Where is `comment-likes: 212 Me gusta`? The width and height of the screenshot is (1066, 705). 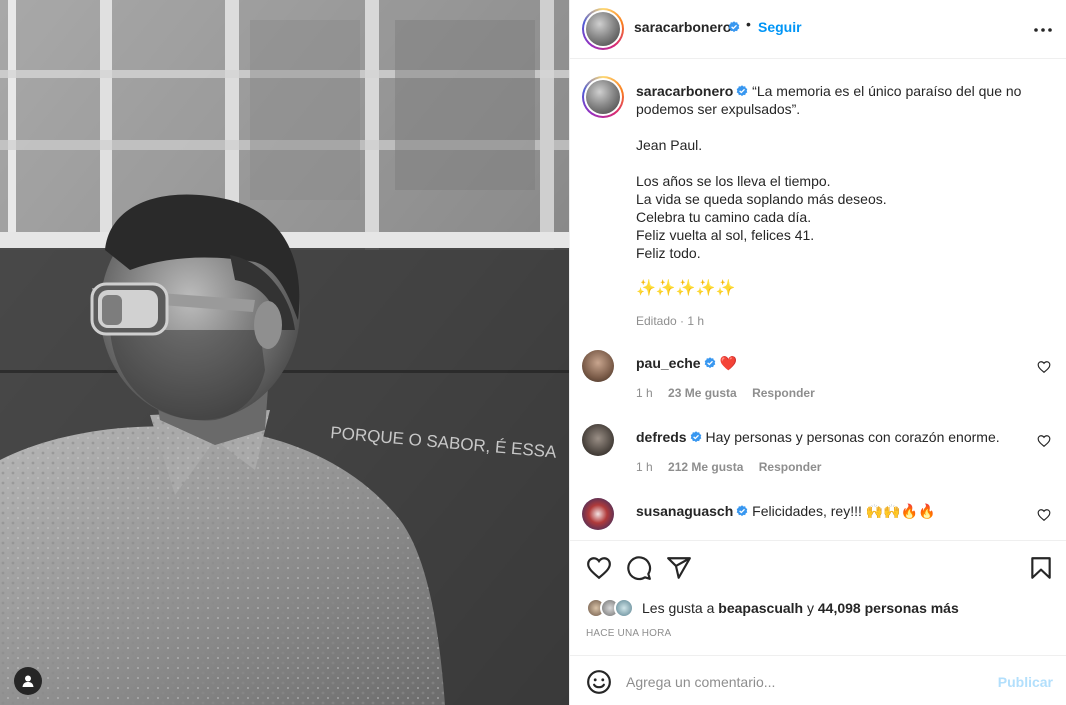 comment-likes: 212 Me gusta is located at coordinates (705, 467).